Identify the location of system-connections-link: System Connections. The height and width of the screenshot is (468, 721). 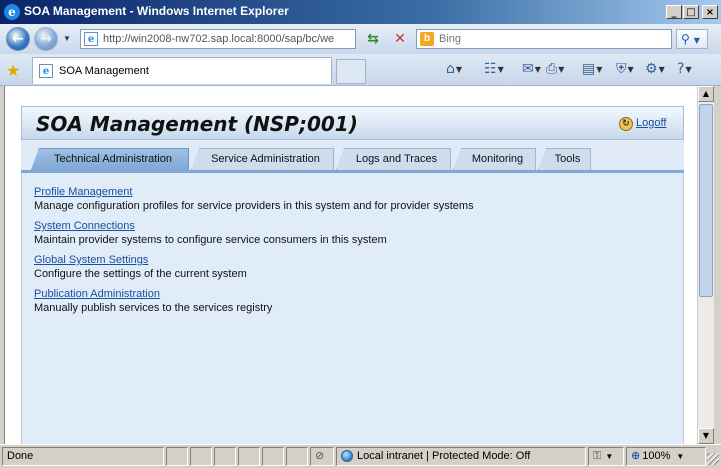
(210, 226).